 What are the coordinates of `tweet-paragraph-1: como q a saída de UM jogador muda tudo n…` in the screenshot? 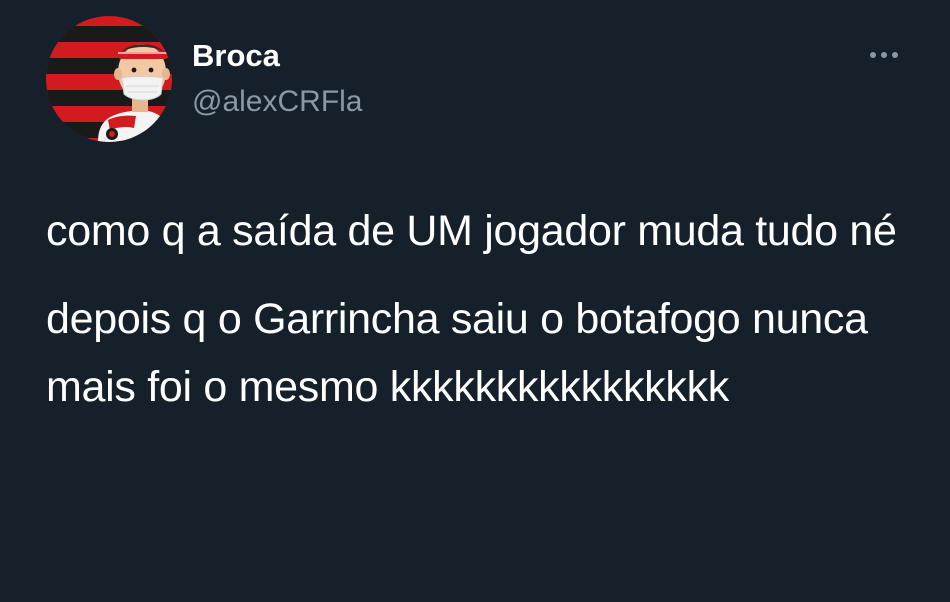 It's located at (471, 231).